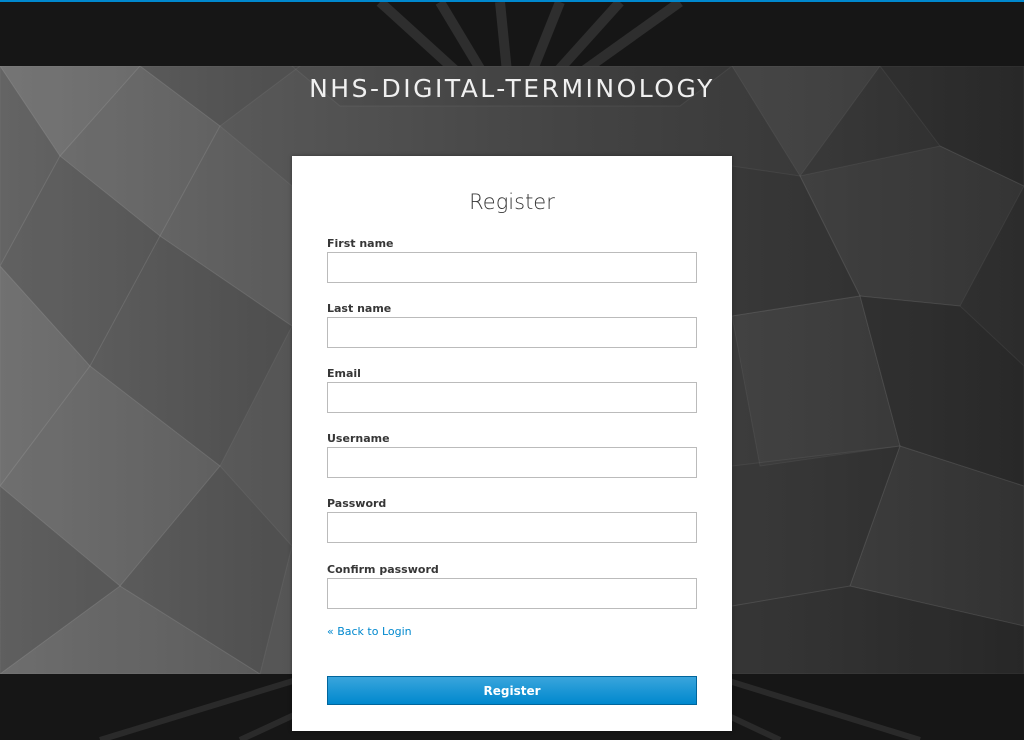  What do you see at coordinates (512, 397) in the screenshot?
I see `email-field` at bounding box center [512, 397].